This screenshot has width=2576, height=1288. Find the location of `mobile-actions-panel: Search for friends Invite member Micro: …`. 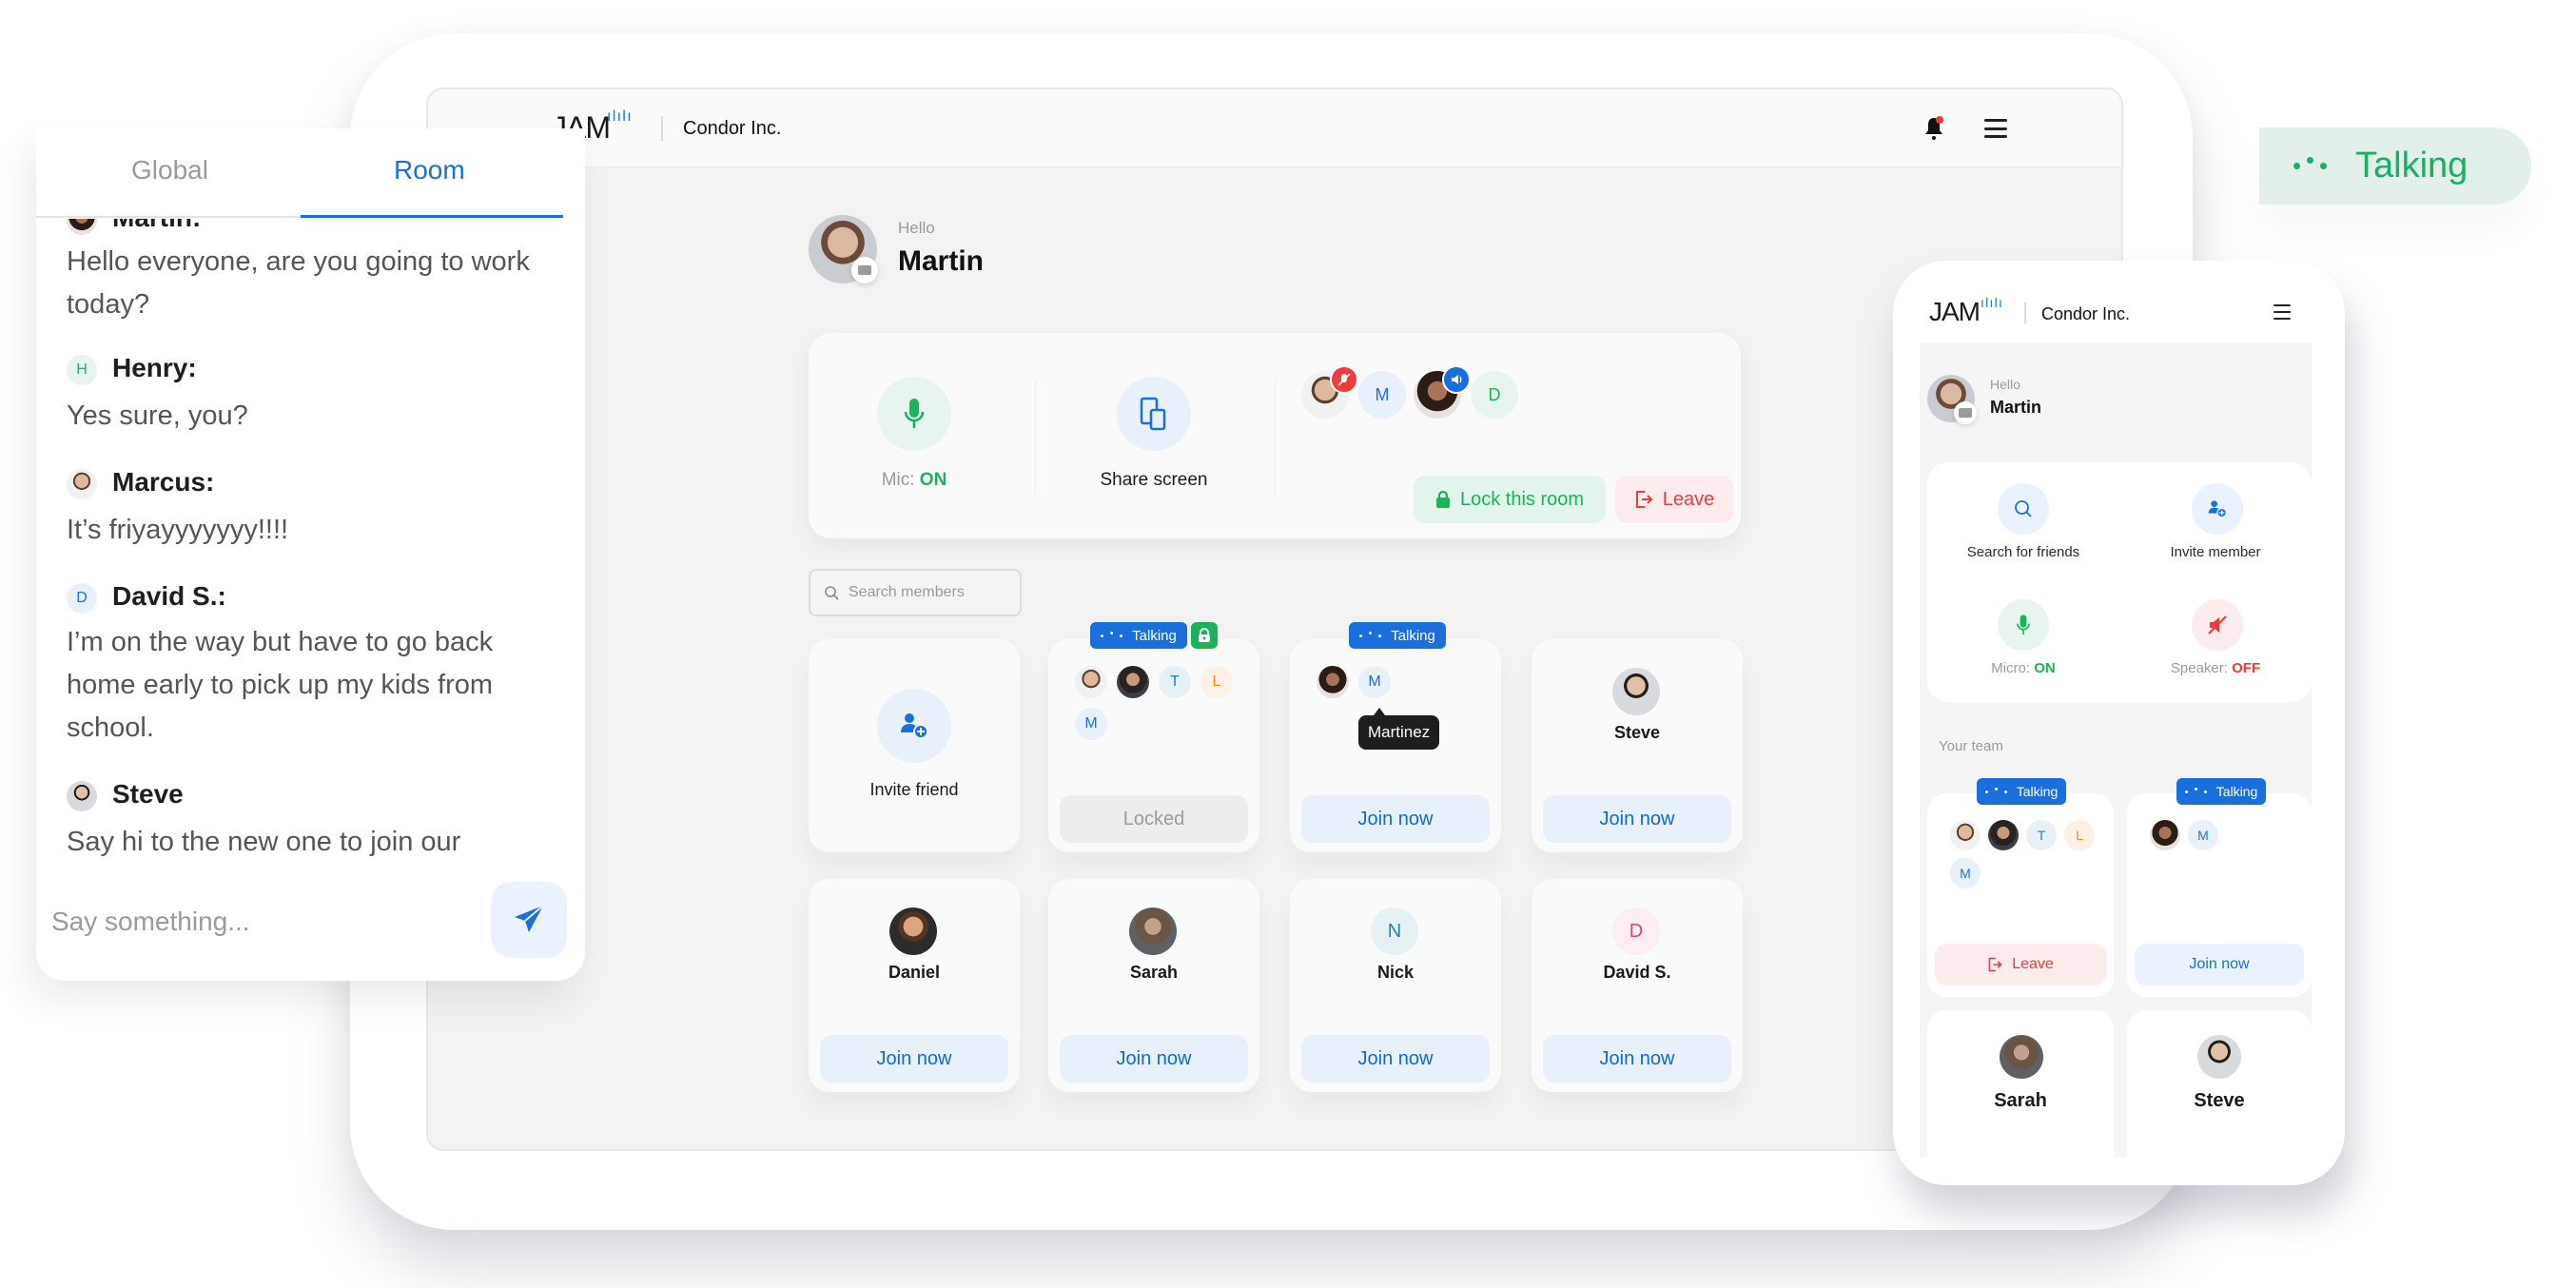

mobile-actions-panel: Search for friends Invite member Micro: … is located at coordinates (2120, 582).